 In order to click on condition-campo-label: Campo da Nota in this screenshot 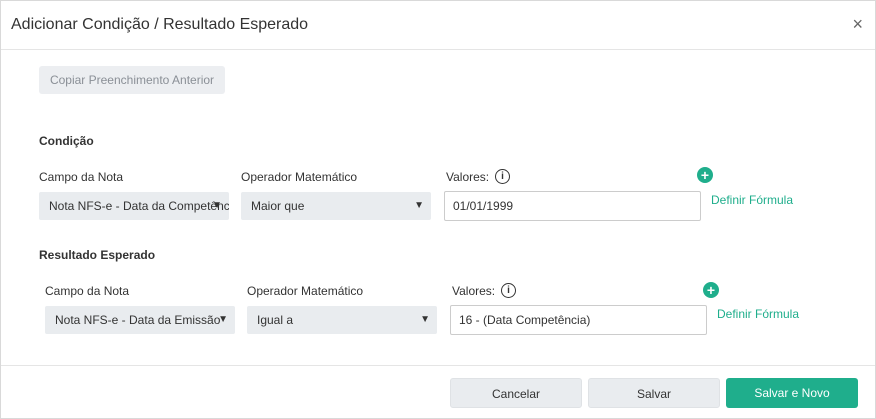, I will do `click(81, 177)`.